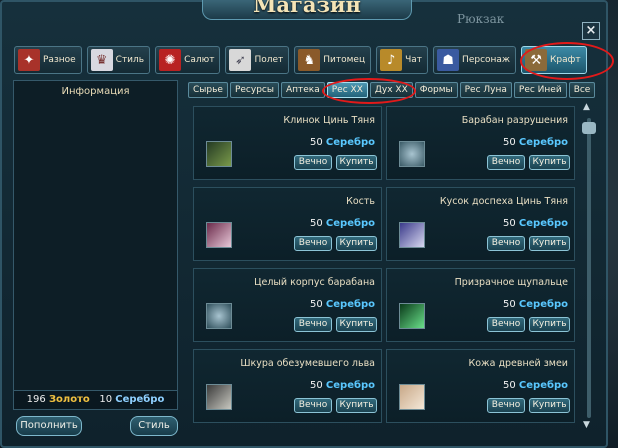  What do you see at coordinates (414, 60) in the screenshot?
I see `tab-label: Чат` at bounding box center [414, 60].